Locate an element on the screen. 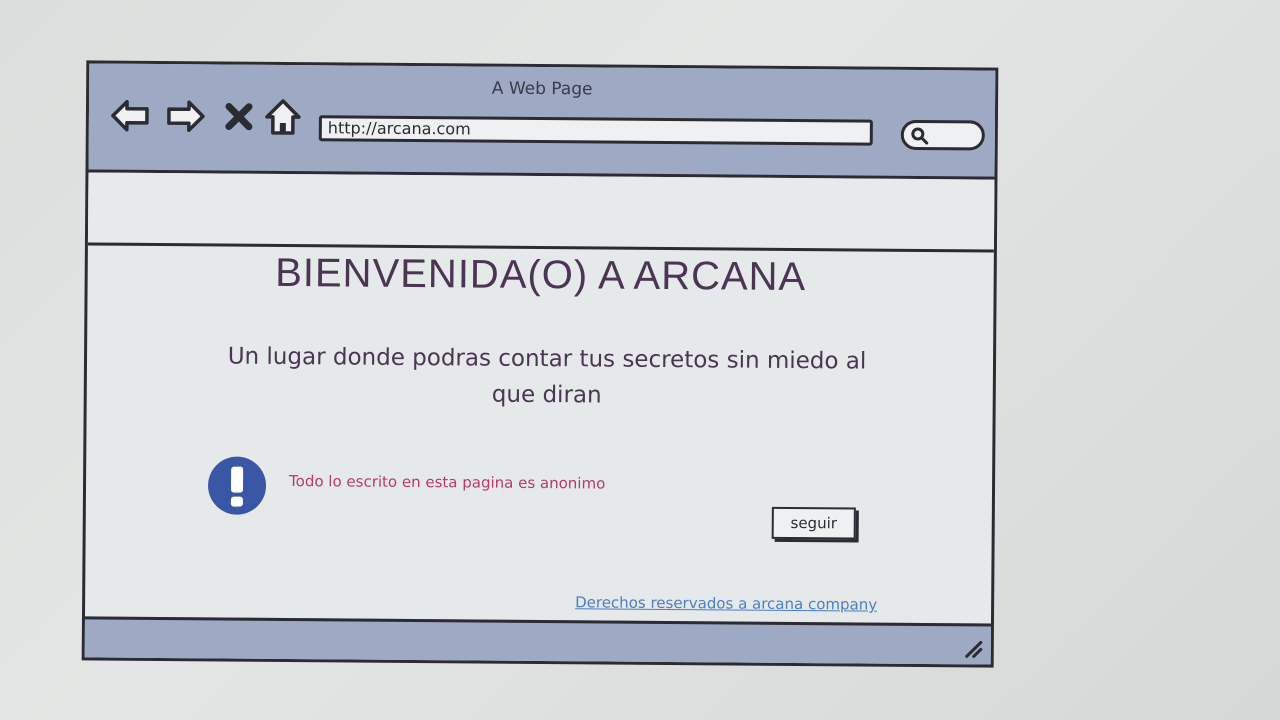 This screenshot has width=1280, height=720. home-icon is located at coordinates (283, 117).